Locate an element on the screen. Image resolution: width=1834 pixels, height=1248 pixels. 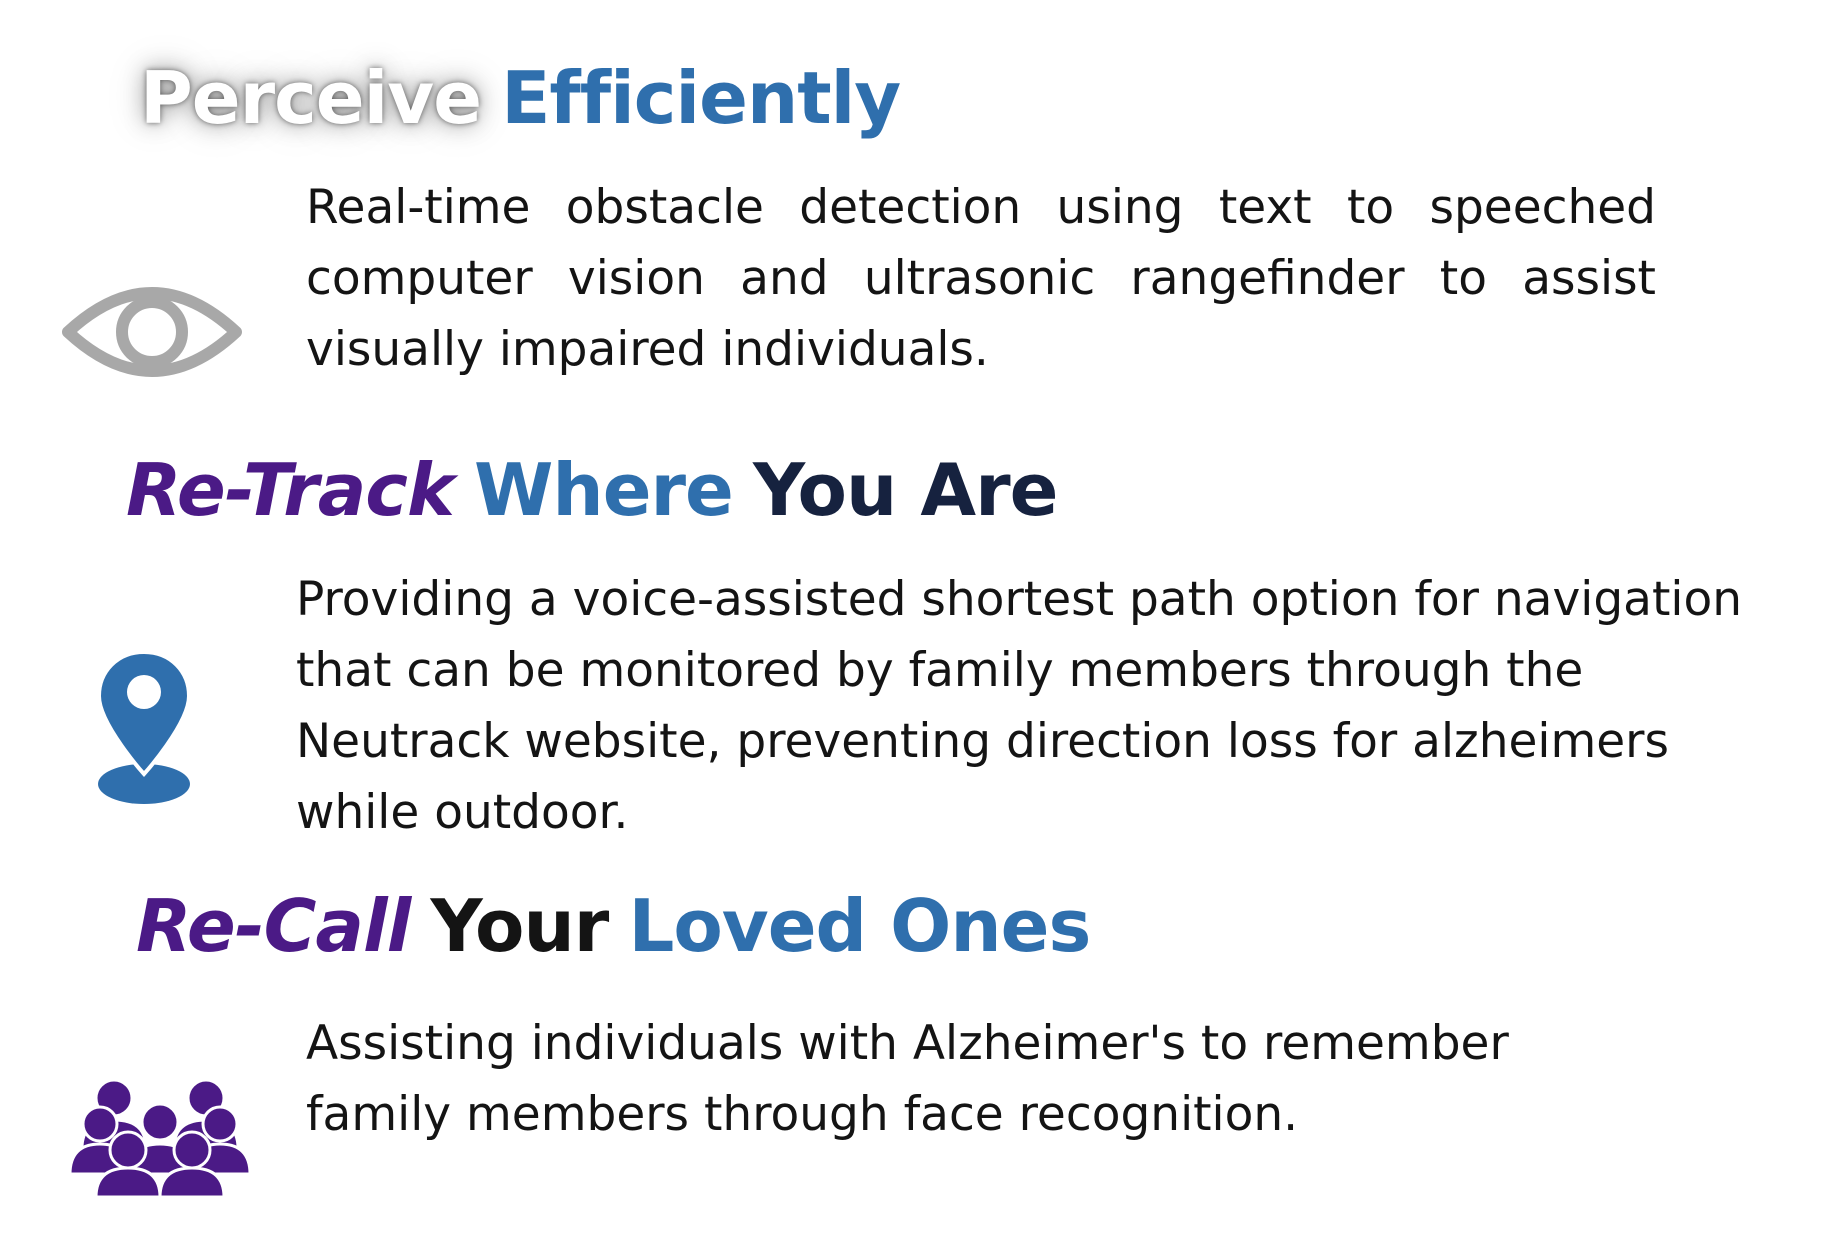
section-recall-heading: Re-Call Your Loved Ones is located at coordinates (613, 926).